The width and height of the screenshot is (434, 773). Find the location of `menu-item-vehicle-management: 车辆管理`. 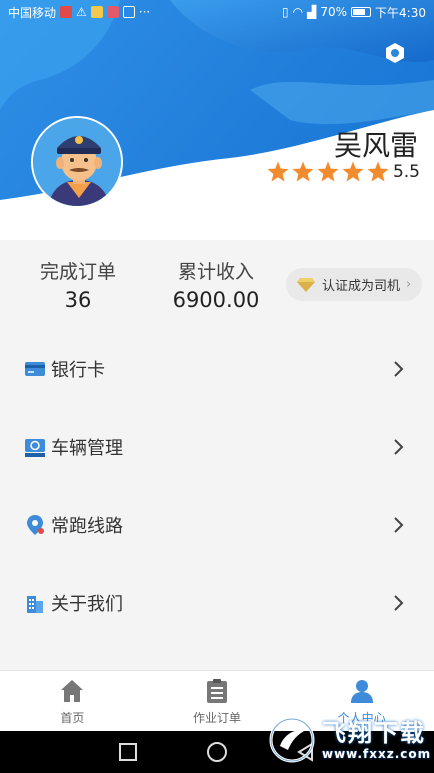

menu-item-vehicle-management: 车辆管理 is located at coordinates (217, 447).